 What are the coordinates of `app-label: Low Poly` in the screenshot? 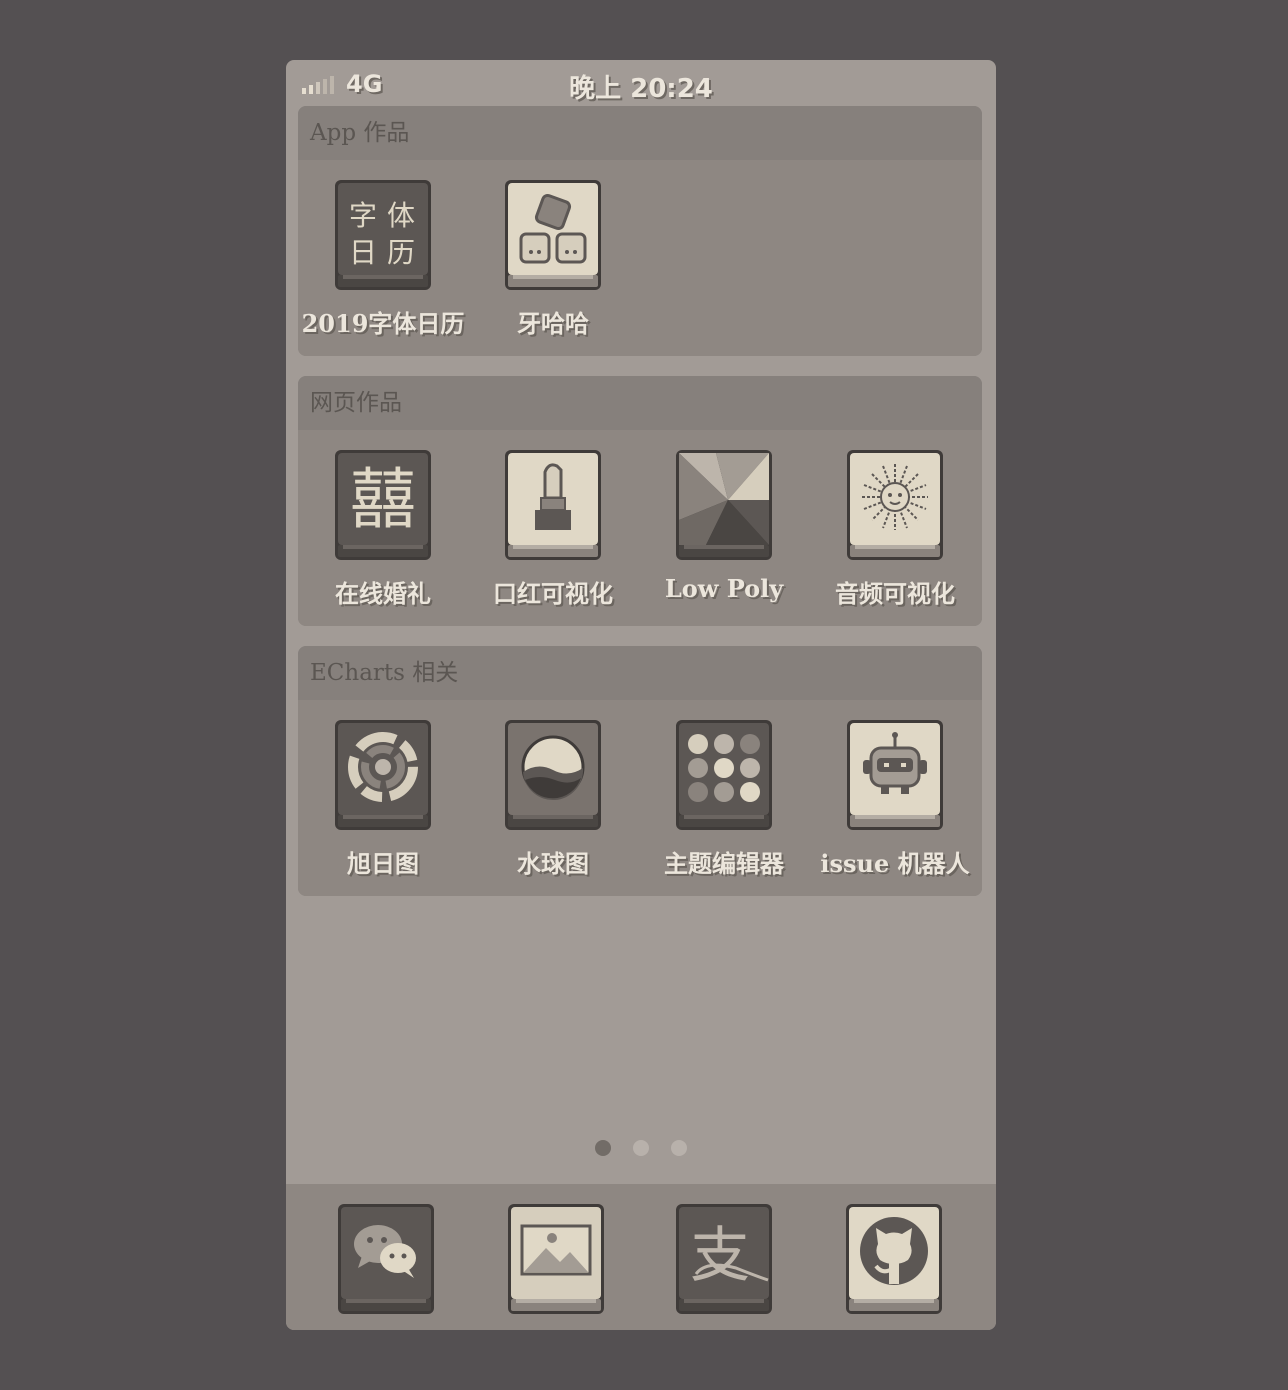 It's located at (724, 588).